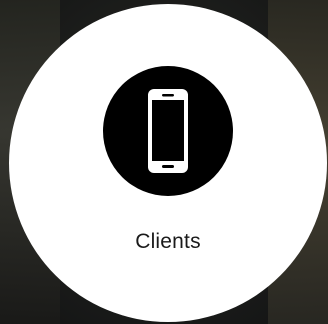 Image resolution: width=328 pixels, height=324 pixels. I want to click on smartphone-icon, so click(168, 131).